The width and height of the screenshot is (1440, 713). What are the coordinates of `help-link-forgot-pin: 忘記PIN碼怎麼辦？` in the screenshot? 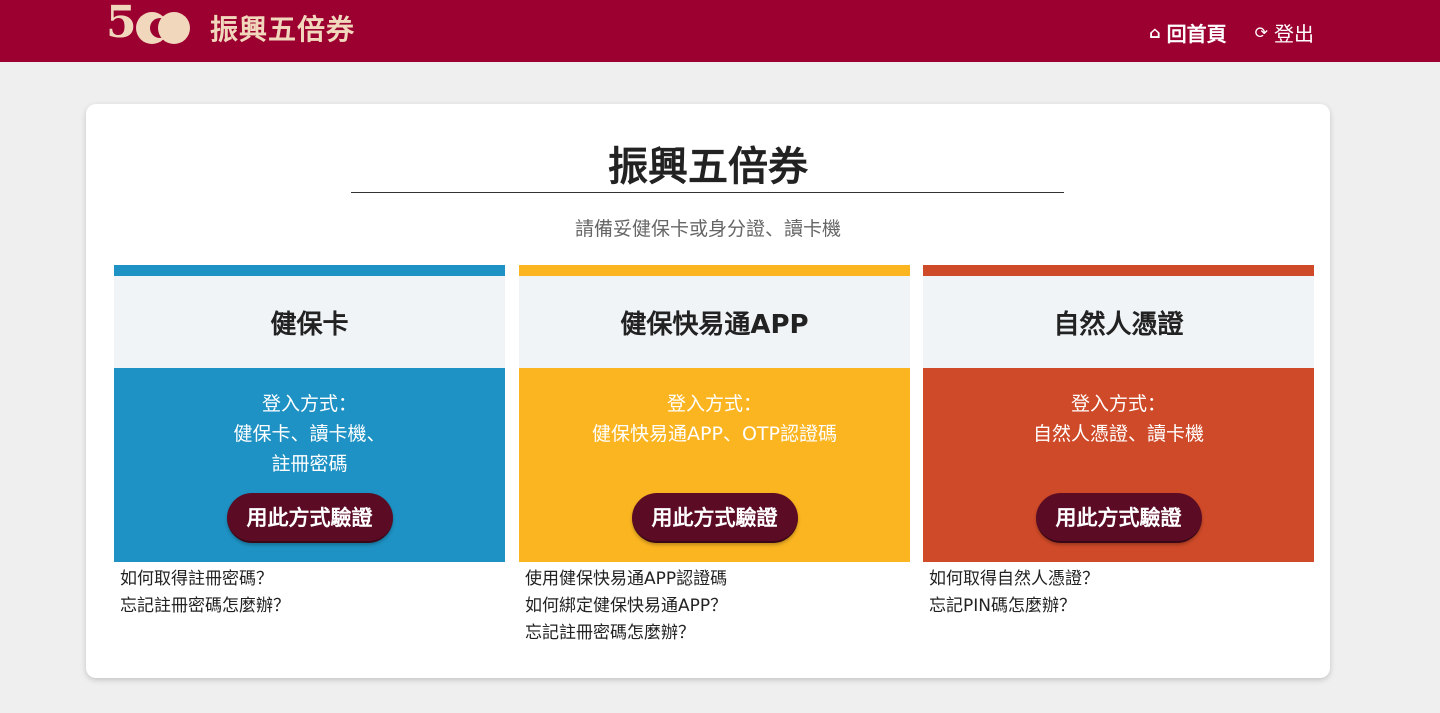 It's located at (1121, 606).